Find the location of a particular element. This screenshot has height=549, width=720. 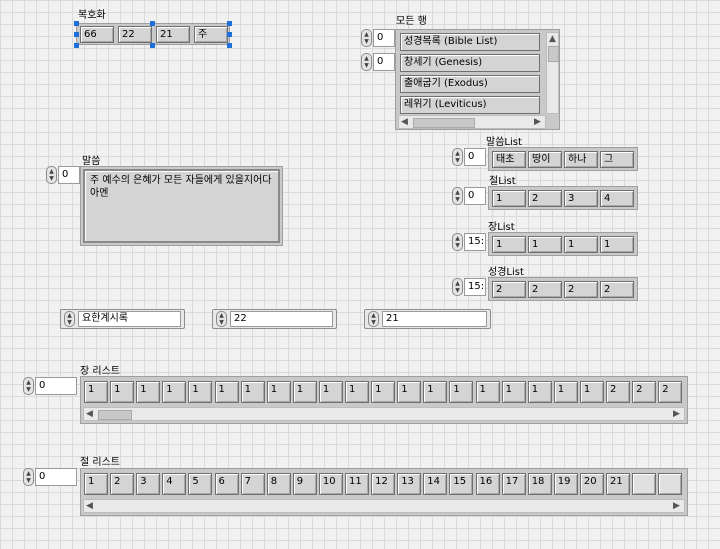

seonggyeong-list-index: ▲ ▼ 15: is located at coordinates (469, 287).